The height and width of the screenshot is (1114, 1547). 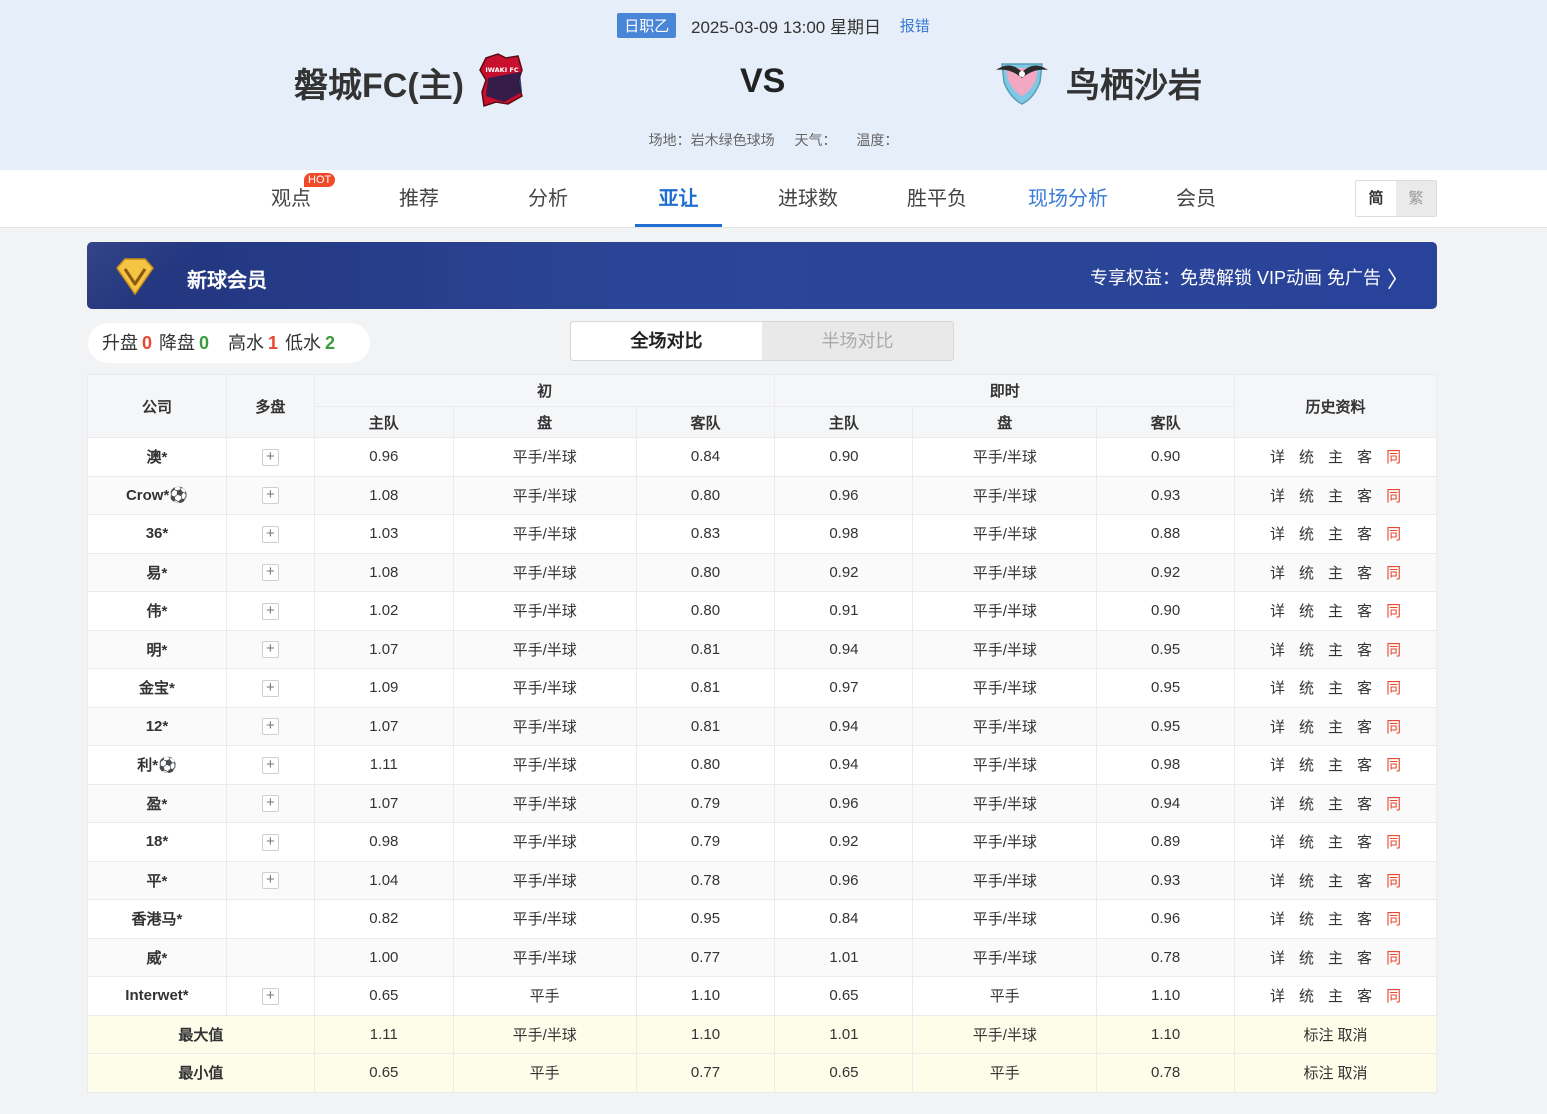 What do you see at coordinates (157, 842) in the screenshot?
I see `company-name: 18*` at bounding box center [157, 842].